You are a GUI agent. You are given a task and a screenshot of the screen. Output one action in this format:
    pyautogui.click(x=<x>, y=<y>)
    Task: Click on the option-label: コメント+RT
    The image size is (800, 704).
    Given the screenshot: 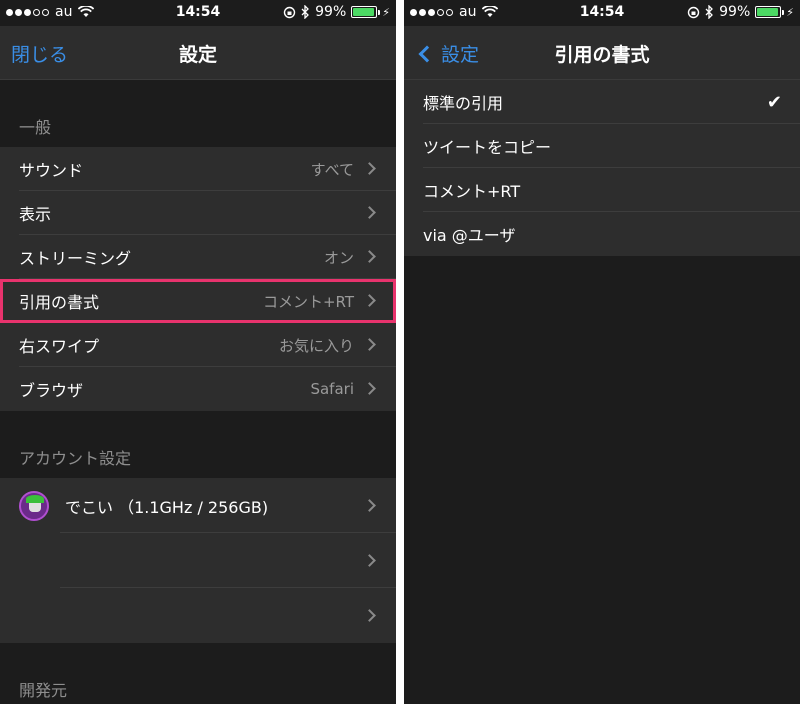 What is the action you would take?
    pyautogui.click(x=472, y=191)
    